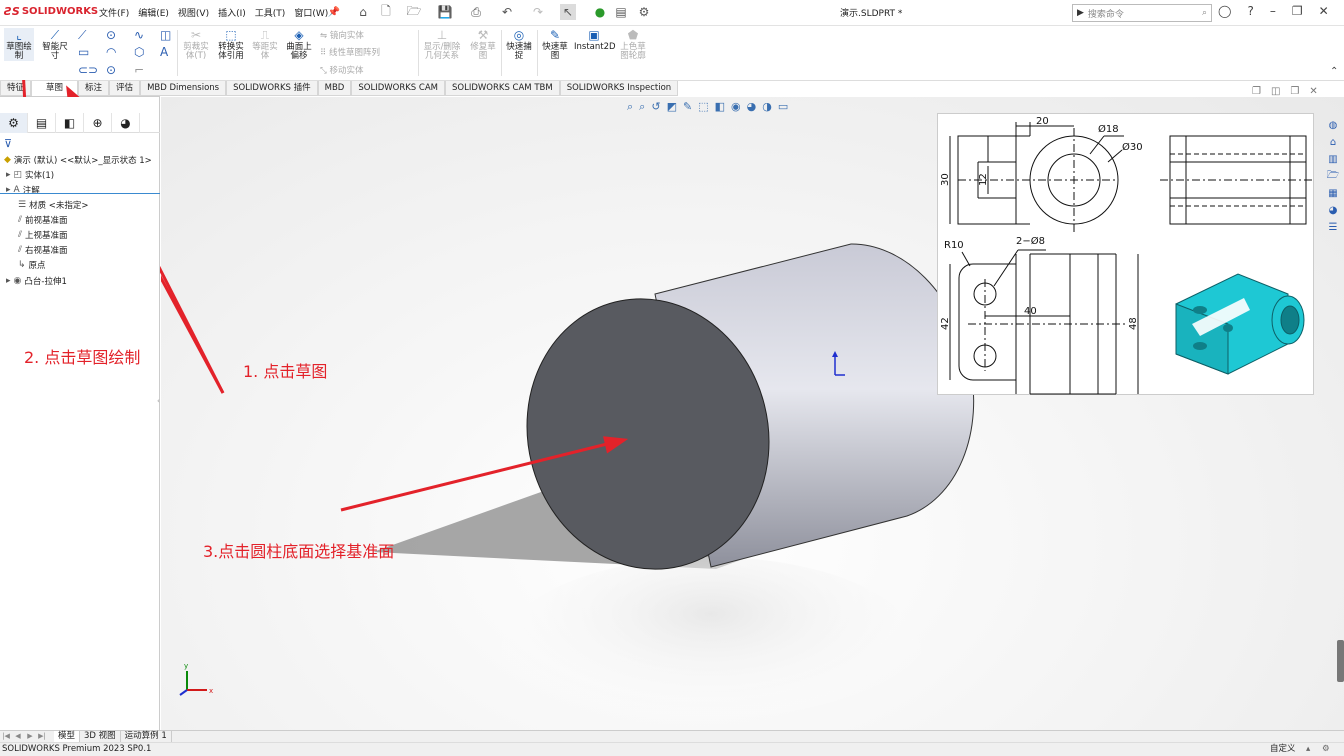  Describe the element at coordinates (1283, 749) in the screenshot. I see `status-units: 自定义` at that location.